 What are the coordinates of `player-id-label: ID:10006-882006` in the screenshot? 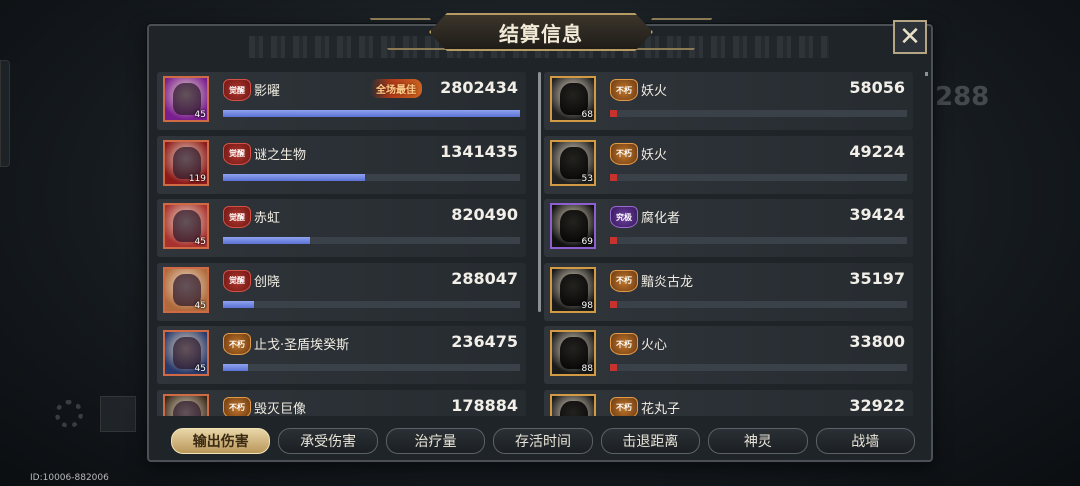 It's located at (69, 478).